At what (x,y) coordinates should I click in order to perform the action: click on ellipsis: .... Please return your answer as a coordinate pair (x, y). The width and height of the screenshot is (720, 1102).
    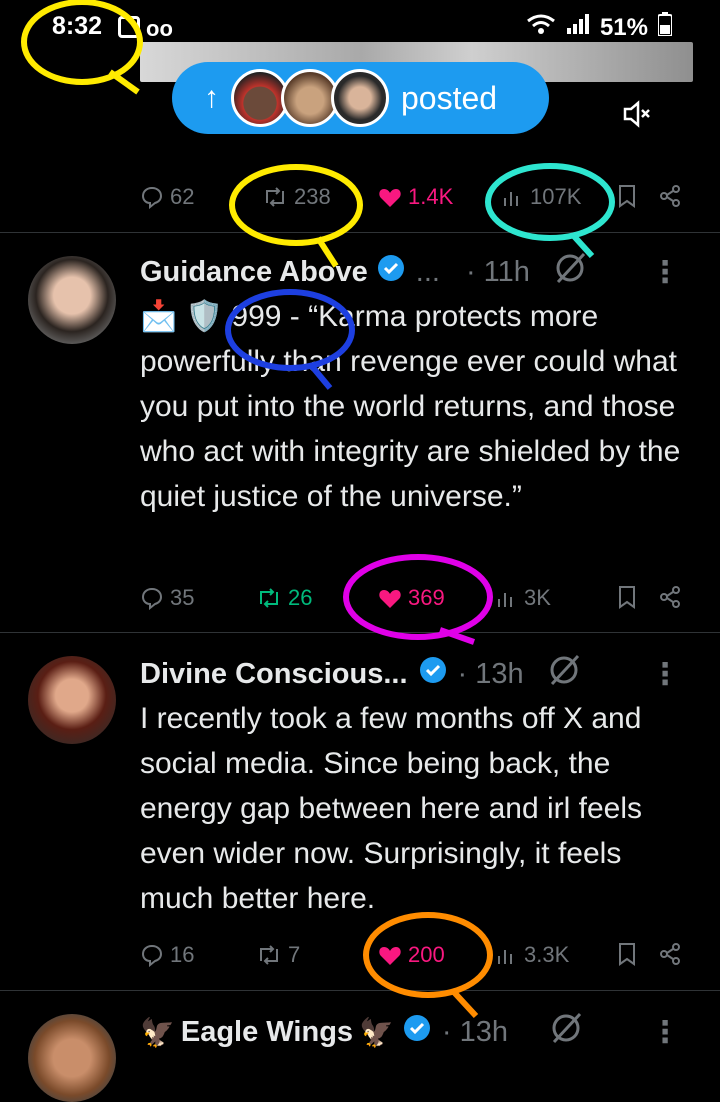
    Looking at the image, I should click on (427, 271).